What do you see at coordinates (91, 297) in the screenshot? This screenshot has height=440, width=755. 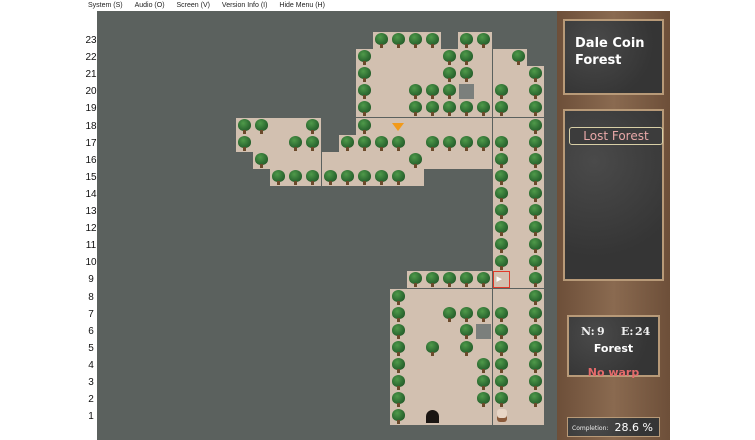 I see `row-number: 8` at bounding box center [91, 297].